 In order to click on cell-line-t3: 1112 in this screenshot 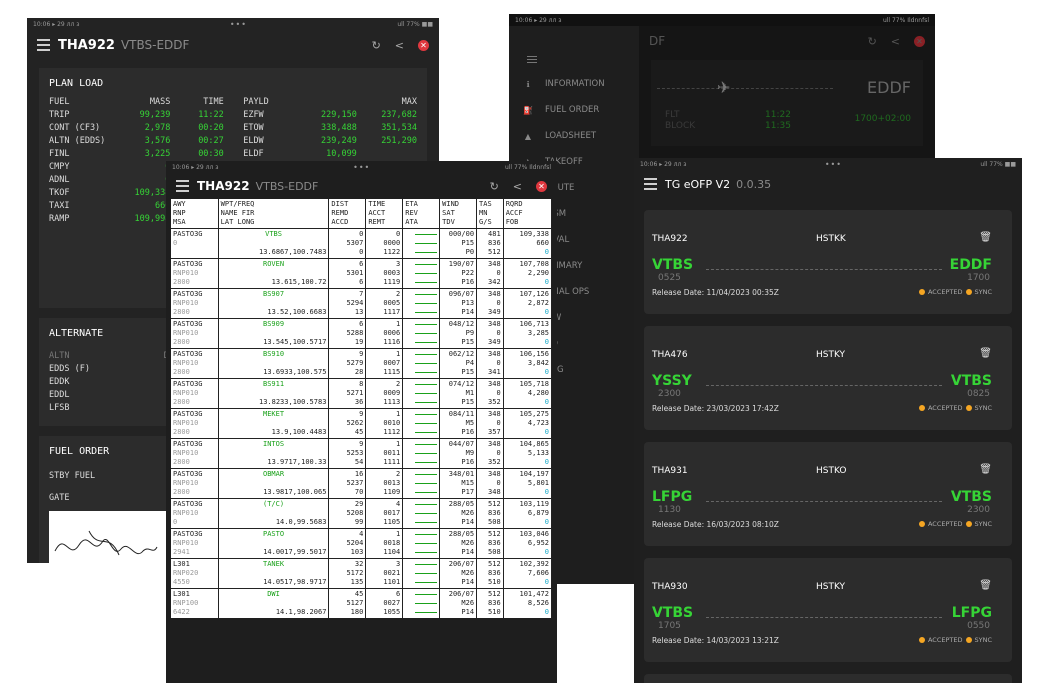, I will do `click(392, 432)`.